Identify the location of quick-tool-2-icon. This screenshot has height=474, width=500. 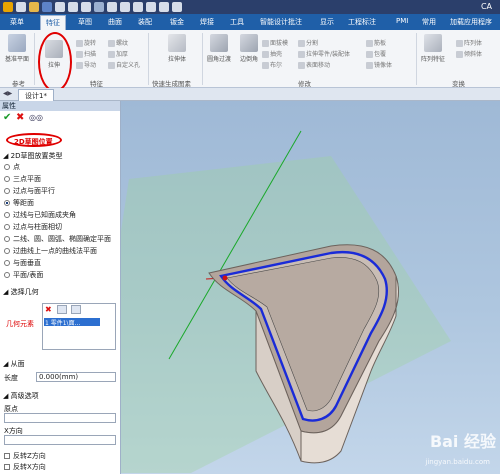
(125, 7).